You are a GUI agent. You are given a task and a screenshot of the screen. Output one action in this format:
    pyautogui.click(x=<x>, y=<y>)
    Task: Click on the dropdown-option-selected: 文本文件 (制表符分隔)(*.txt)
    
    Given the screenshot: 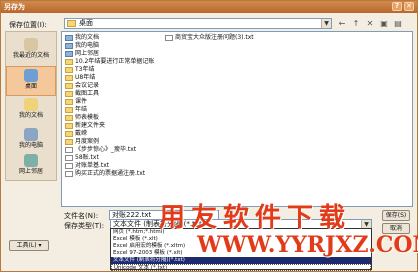 What is the action you would take?
    pyautogui.click(x=241, y=260)
    